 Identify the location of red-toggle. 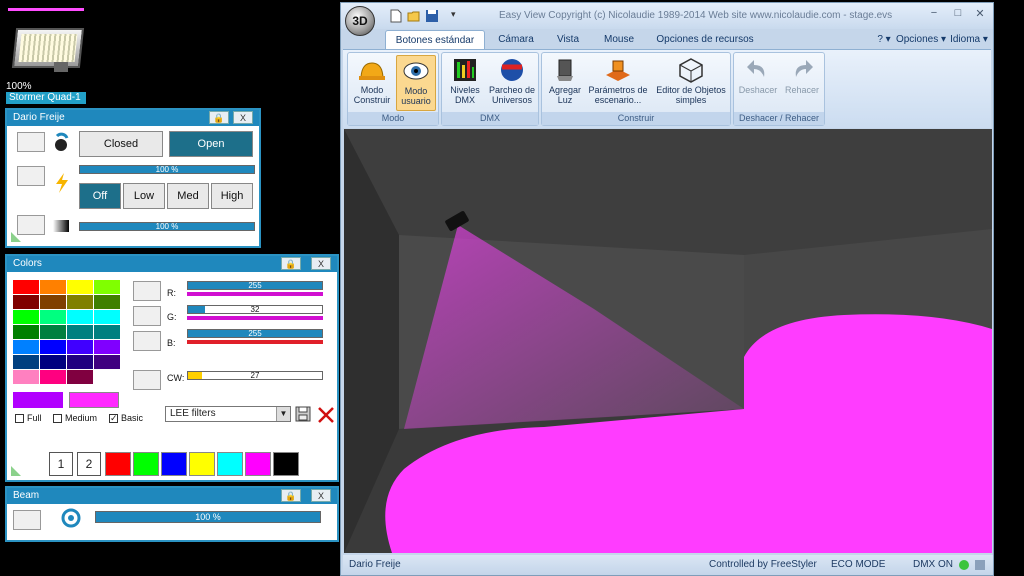
(147, 291).